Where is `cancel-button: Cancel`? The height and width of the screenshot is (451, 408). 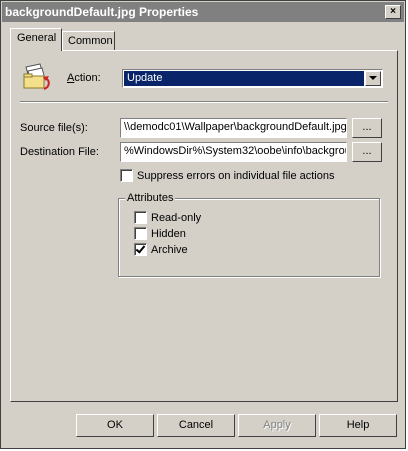
cancel-button: Cancel is located at coordinates (196, 425).